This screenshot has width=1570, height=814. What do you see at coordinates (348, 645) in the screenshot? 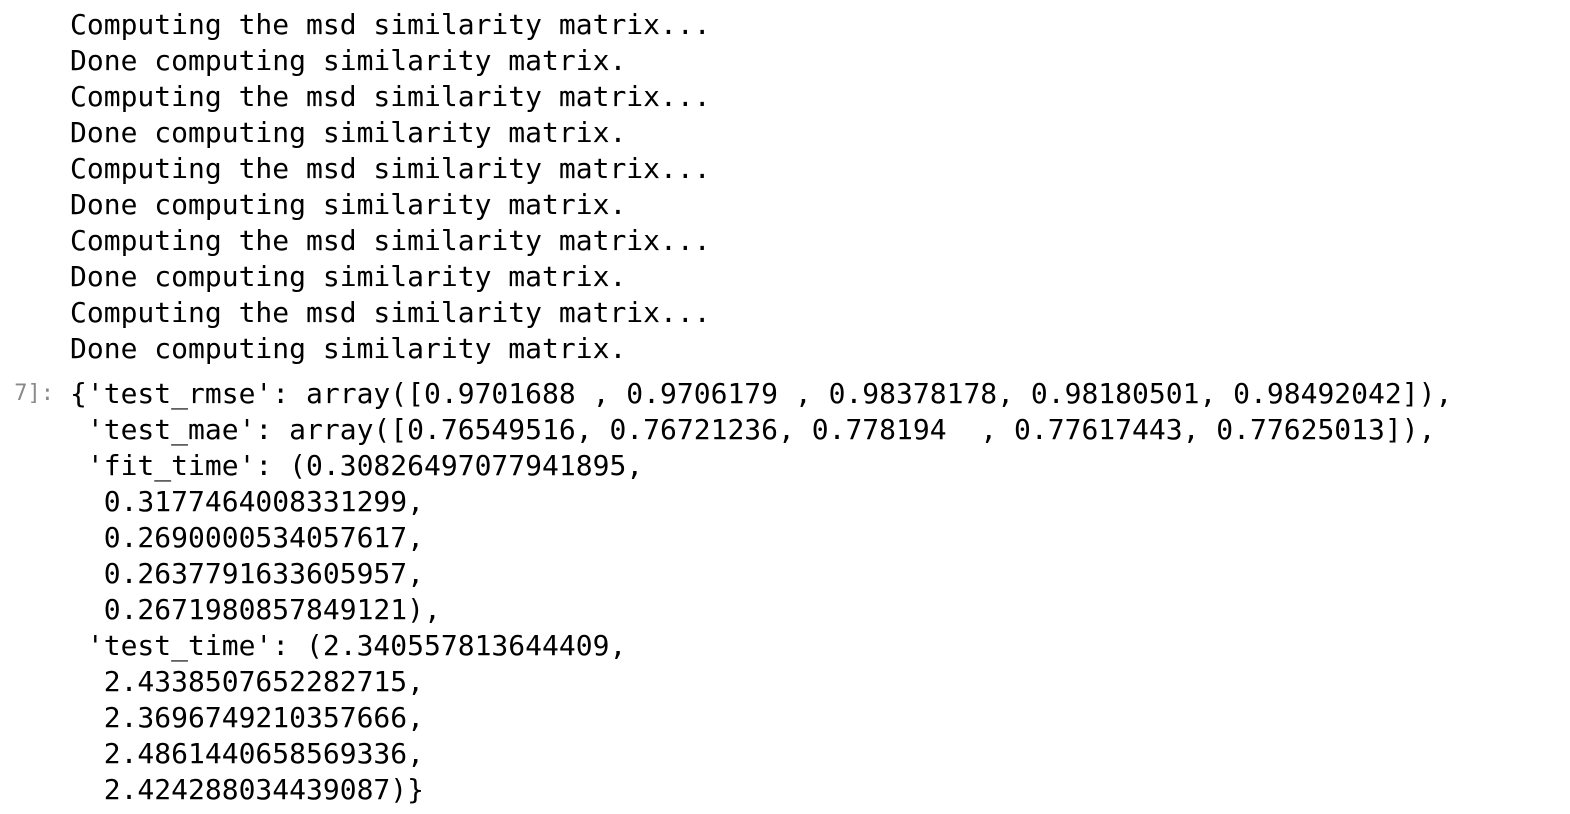
I see `result-line: 'test_time': (2.340557813644409,` at bounding box center [348, 645].